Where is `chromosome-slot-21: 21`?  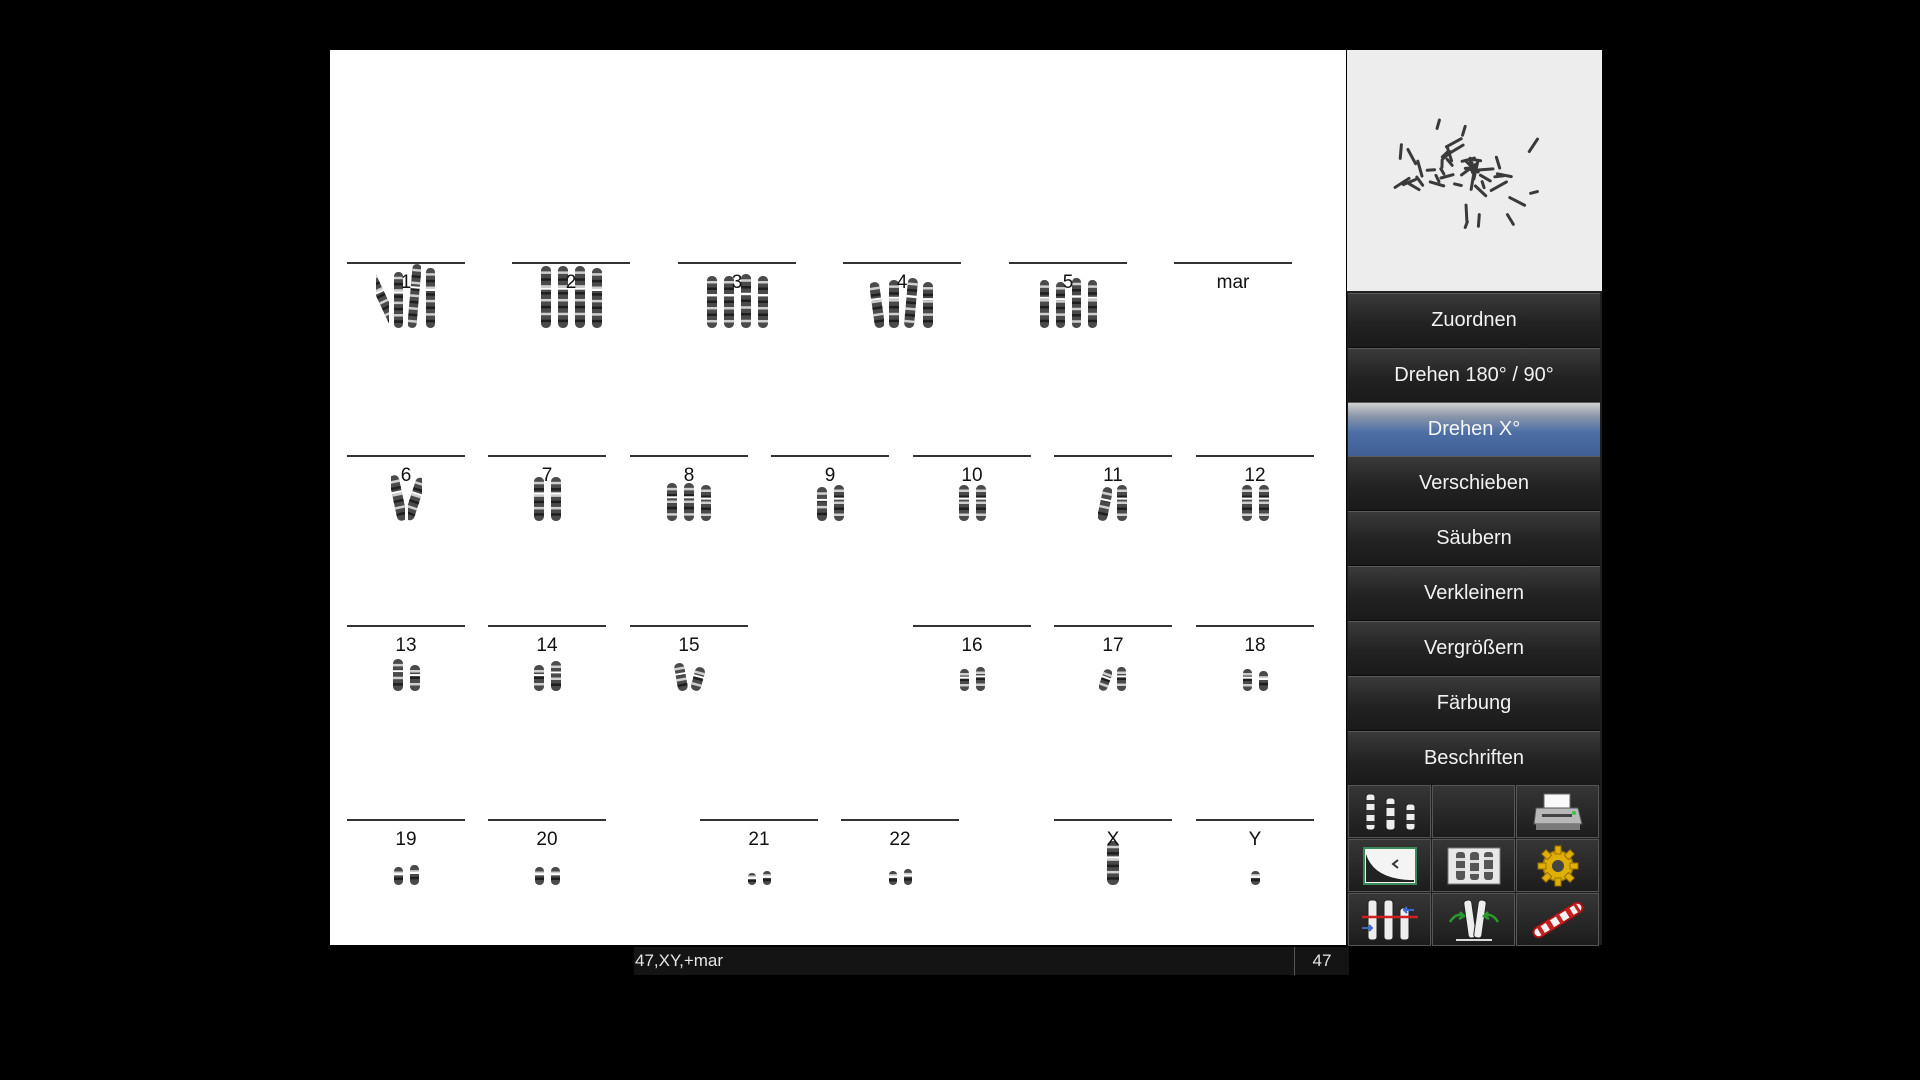 chromosome-slot-21: 21 is located at coordinates (759, 817).